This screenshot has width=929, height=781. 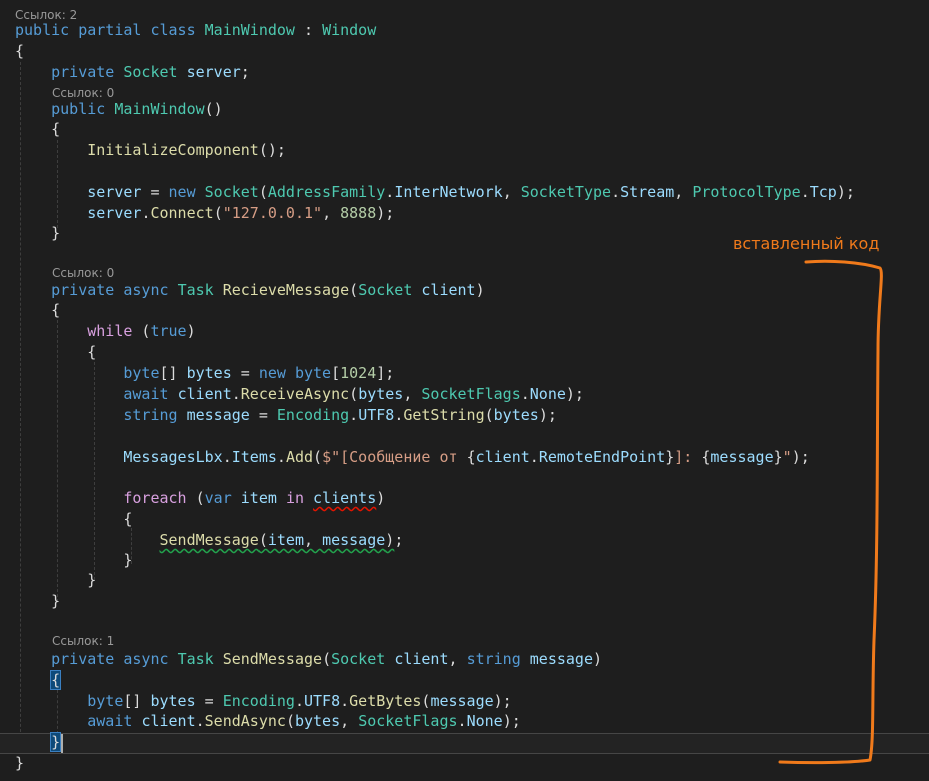 I want to click on annotation-bracket-path, so click(x=830, y=512).